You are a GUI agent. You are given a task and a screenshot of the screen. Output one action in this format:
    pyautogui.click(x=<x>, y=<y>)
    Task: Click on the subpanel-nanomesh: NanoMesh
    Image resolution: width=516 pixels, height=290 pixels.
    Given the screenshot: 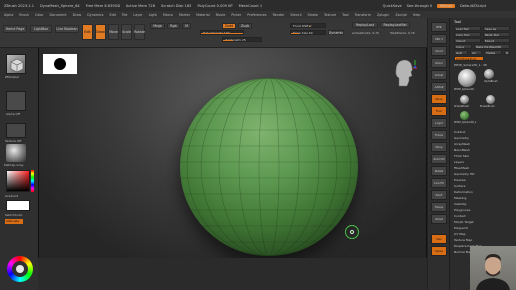 What is the action you would take?
    pyautogui.click(x=462, y=150)
    